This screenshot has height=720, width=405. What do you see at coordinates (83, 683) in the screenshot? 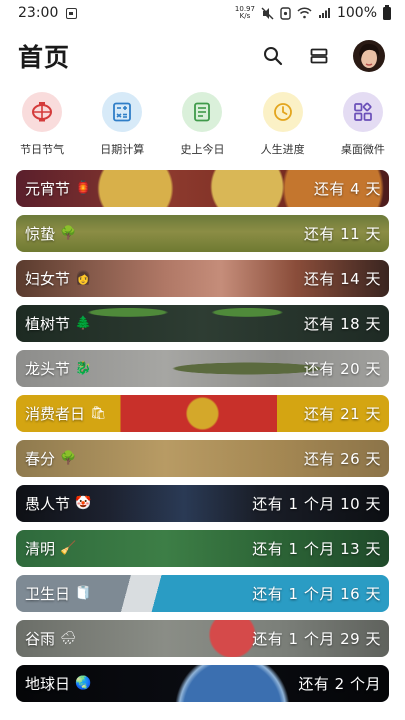
I see `globe-emoji-icon: 🌏` at bounding box center [83, 683].